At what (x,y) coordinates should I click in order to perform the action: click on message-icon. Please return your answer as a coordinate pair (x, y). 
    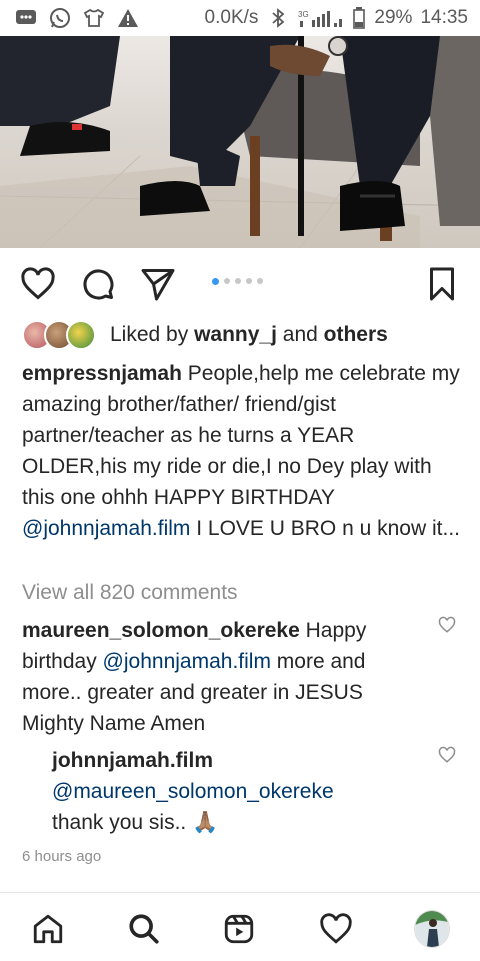
    Looking at the image, I should click on (26, 18).